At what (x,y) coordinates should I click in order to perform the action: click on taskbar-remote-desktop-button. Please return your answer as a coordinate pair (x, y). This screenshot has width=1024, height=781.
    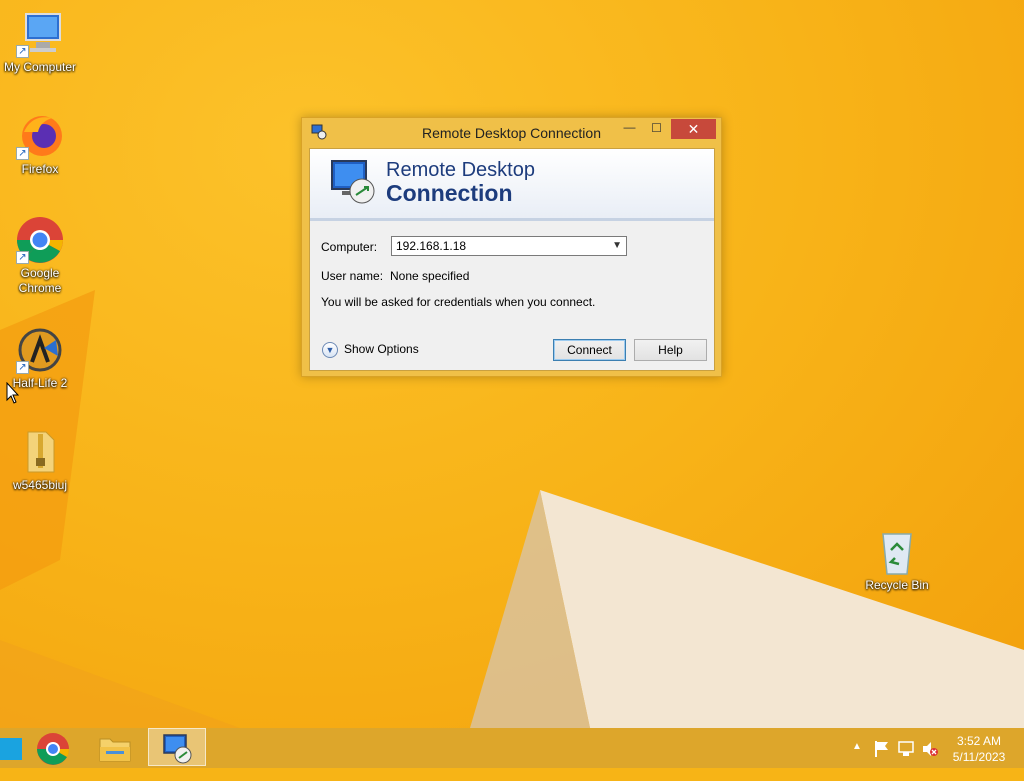
    Looking at the image, I should click on (177, 747).